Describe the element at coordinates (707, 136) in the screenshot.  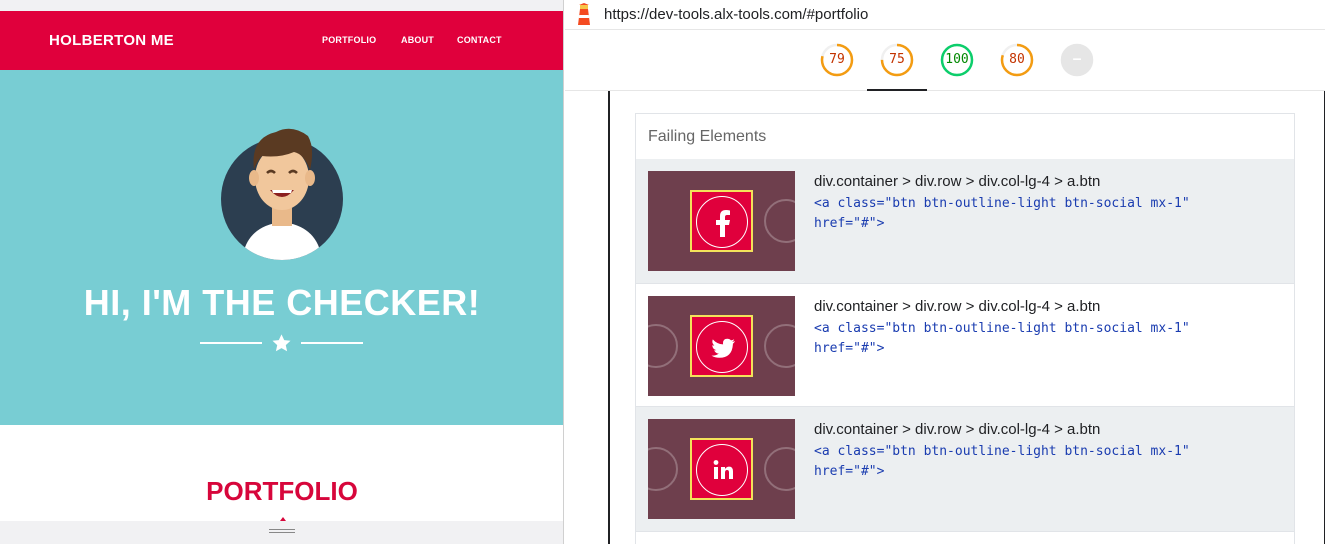
I see `failing-elements-heading: Failing Elements` at that location.